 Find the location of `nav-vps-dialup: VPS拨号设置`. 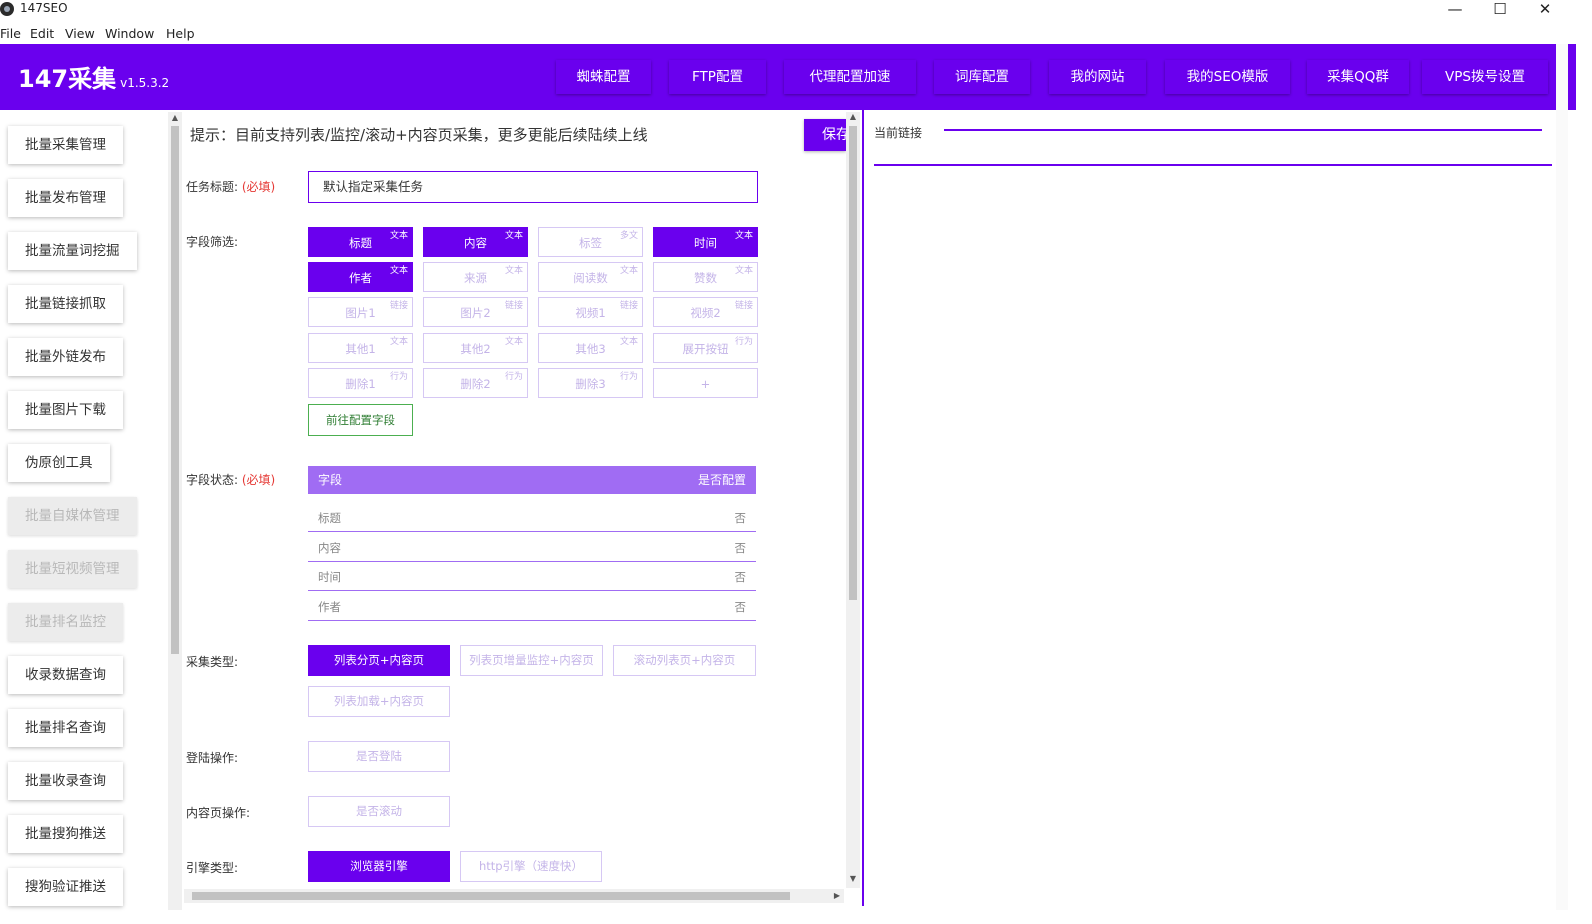

nav-vps-dialup: VPS拨号设置 is located at coordinates (1485, 77).